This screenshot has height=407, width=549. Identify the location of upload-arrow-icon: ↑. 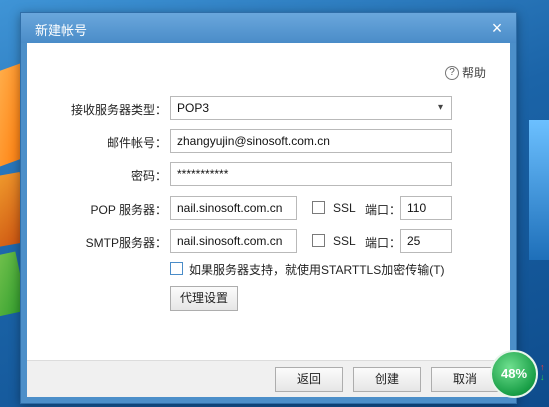
(542, 367).